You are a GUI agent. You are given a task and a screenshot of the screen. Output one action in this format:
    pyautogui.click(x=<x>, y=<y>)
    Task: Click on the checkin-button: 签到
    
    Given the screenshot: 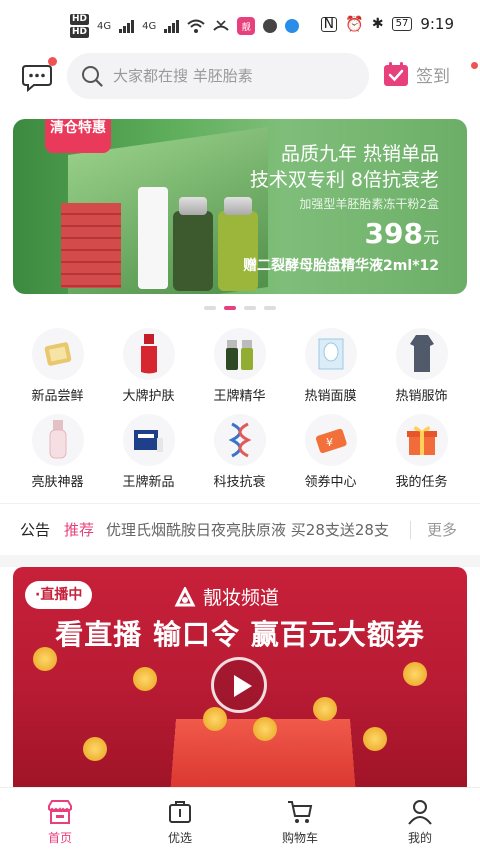 What is the action you would take?
    pyautogui.click(x=416, y=74)
    